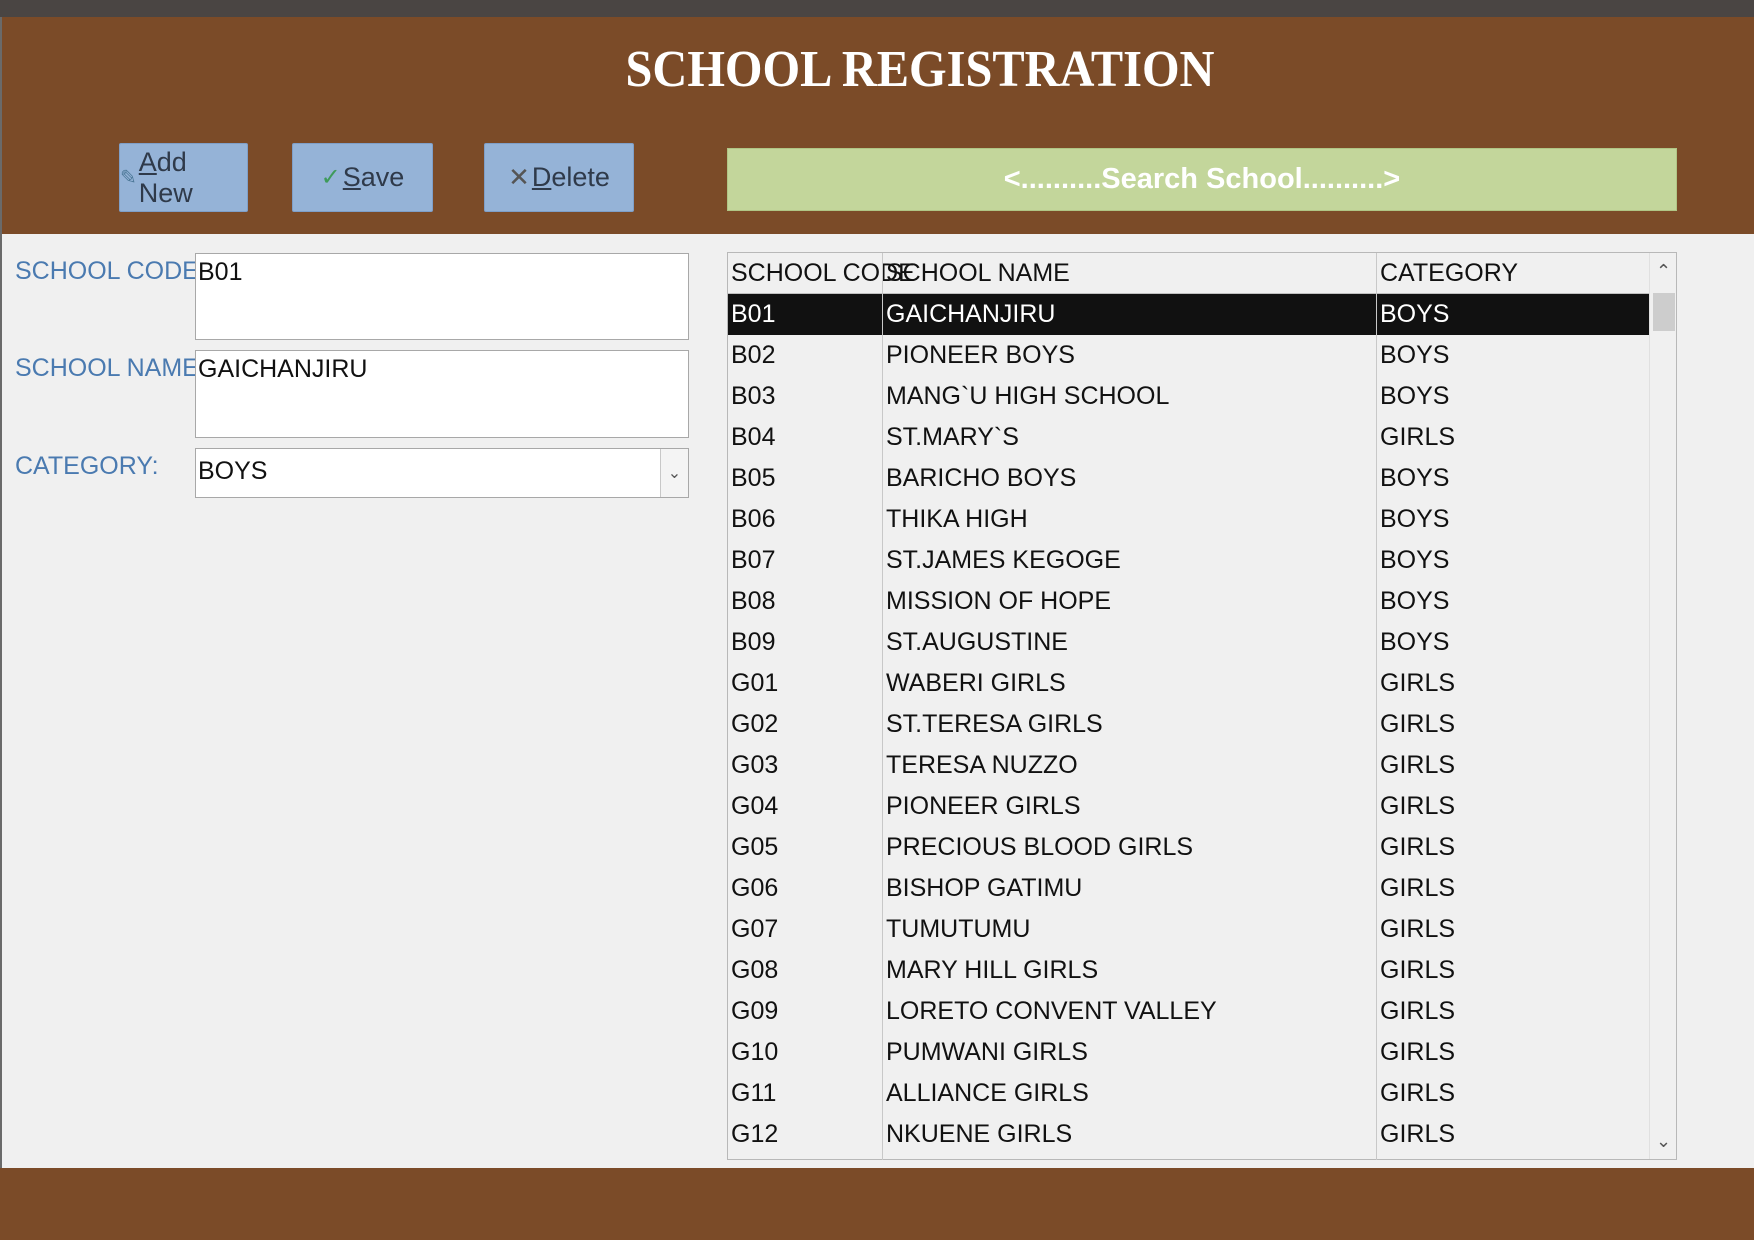 Image resolution: width=1754 pixels, height=1240 pixels. I want to click on table-row: G07 TUMUTUMU GIRLS, so click(1189, 929).